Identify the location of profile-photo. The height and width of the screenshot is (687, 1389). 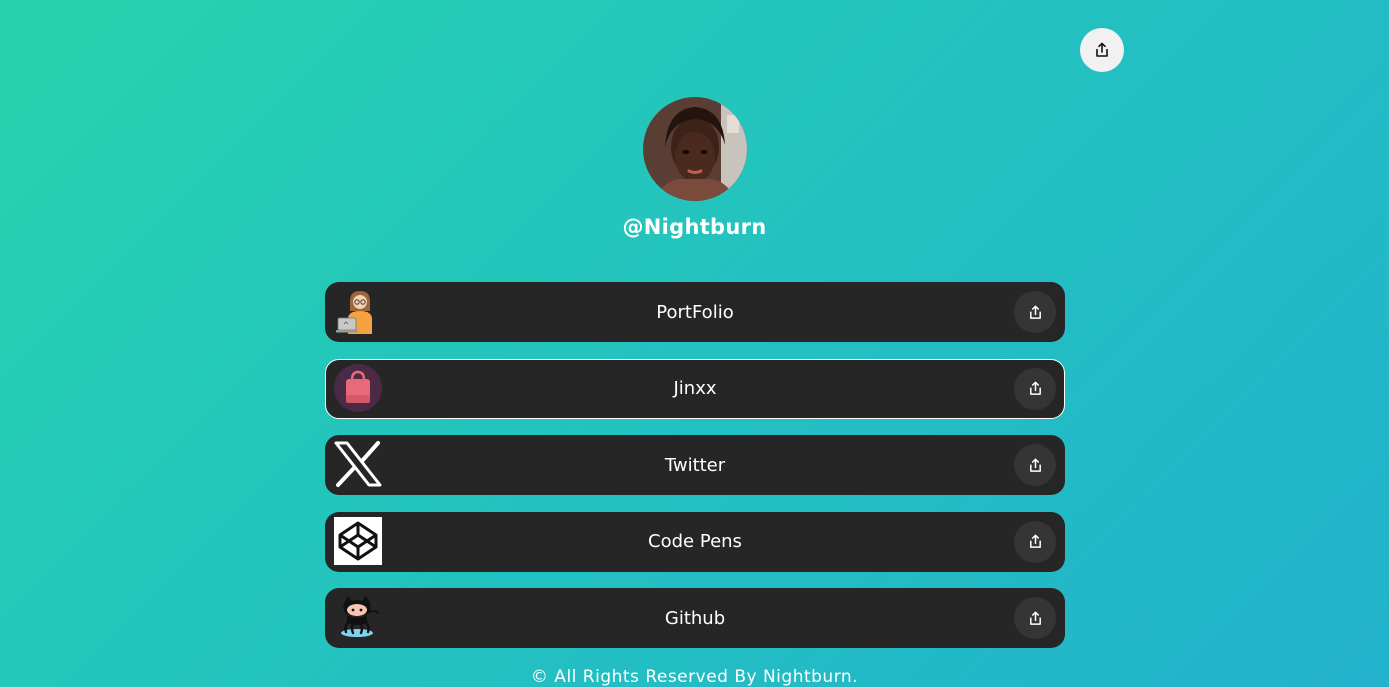
(695, 149).